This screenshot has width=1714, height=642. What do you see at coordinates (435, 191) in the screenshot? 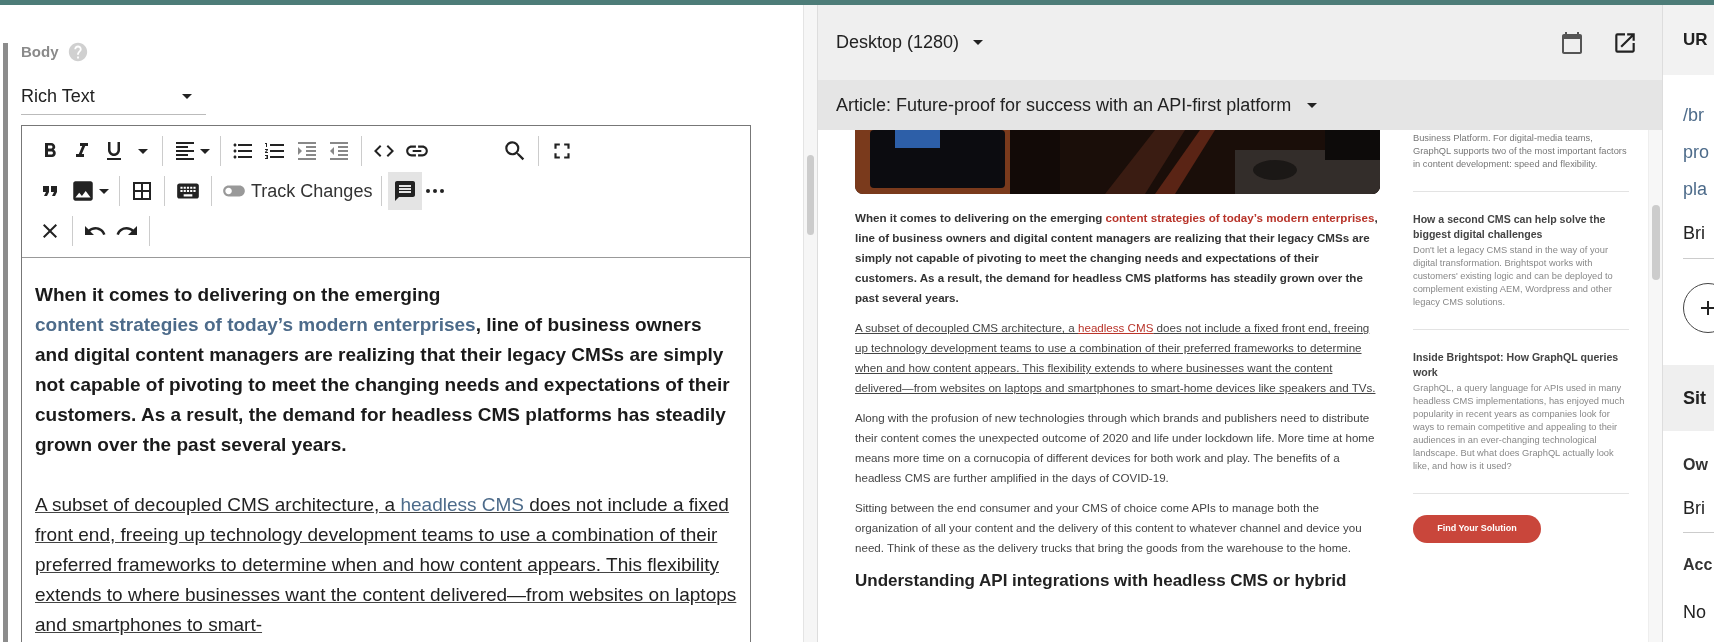
I see `more-icon` at bounding box center [435, 191].